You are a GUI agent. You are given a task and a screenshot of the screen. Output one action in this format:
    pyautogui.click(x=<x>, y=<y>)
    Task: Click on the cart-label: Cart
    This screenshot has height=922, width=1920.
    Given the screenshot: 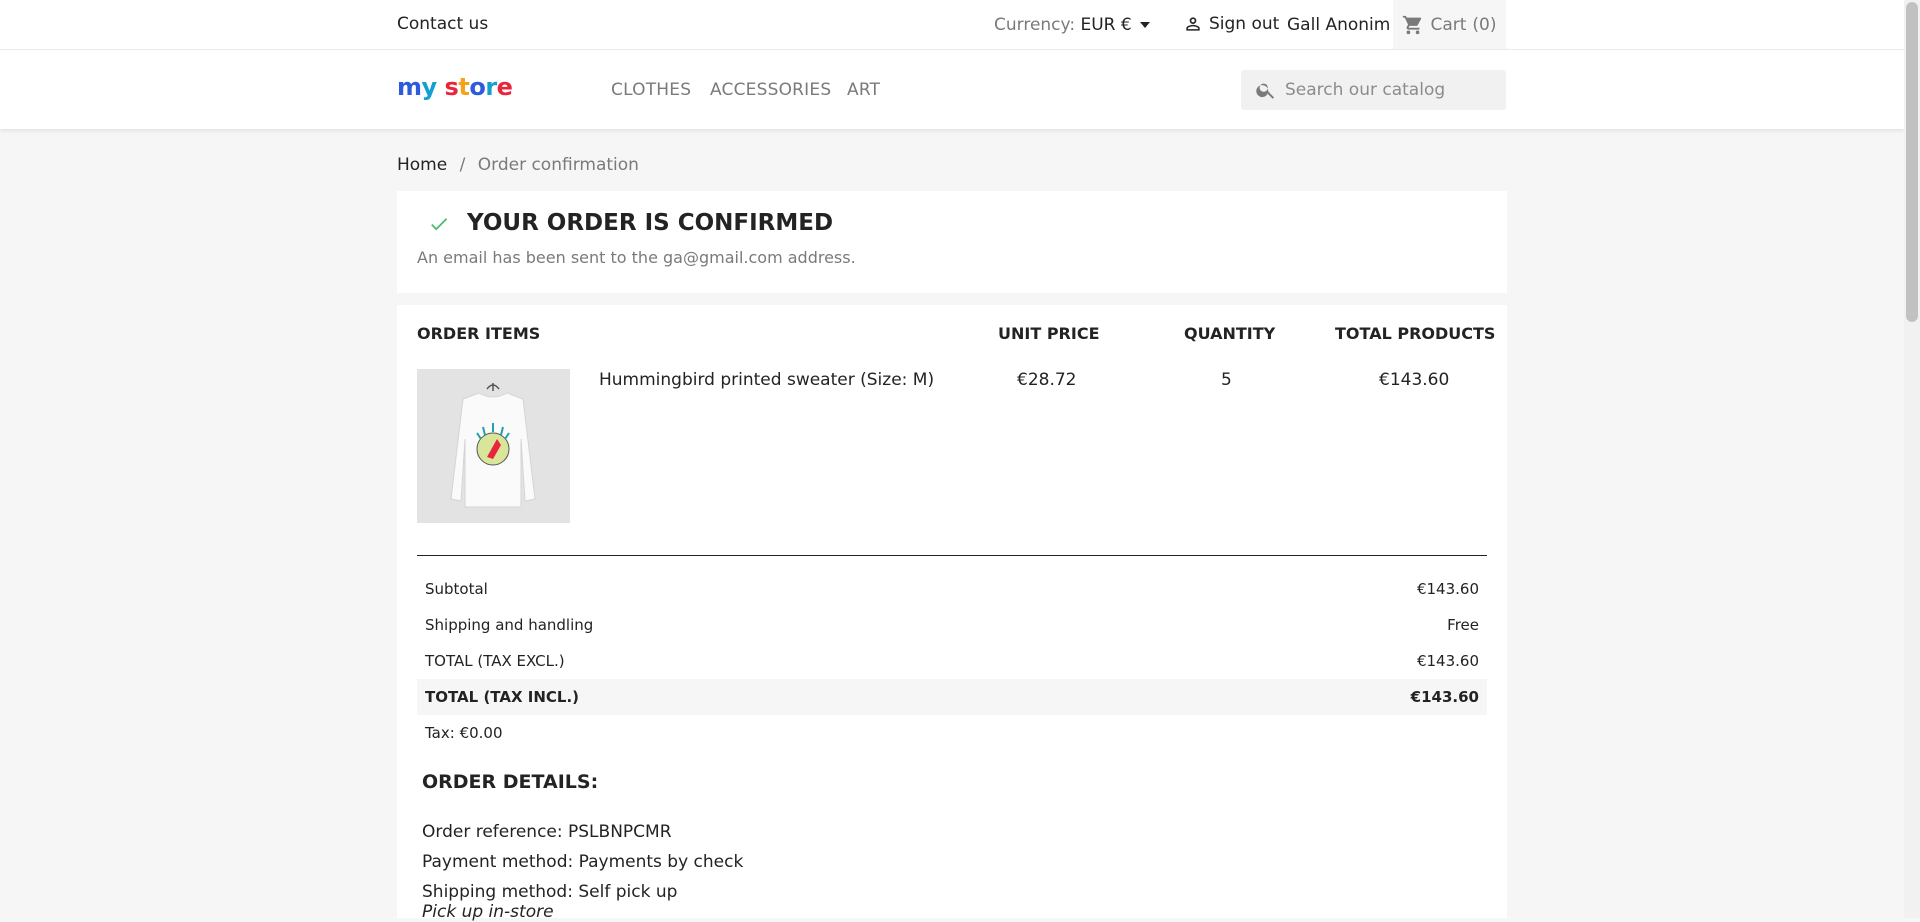 What is the action you would take?
    pyautogui.click(x=1448, y=24)
    